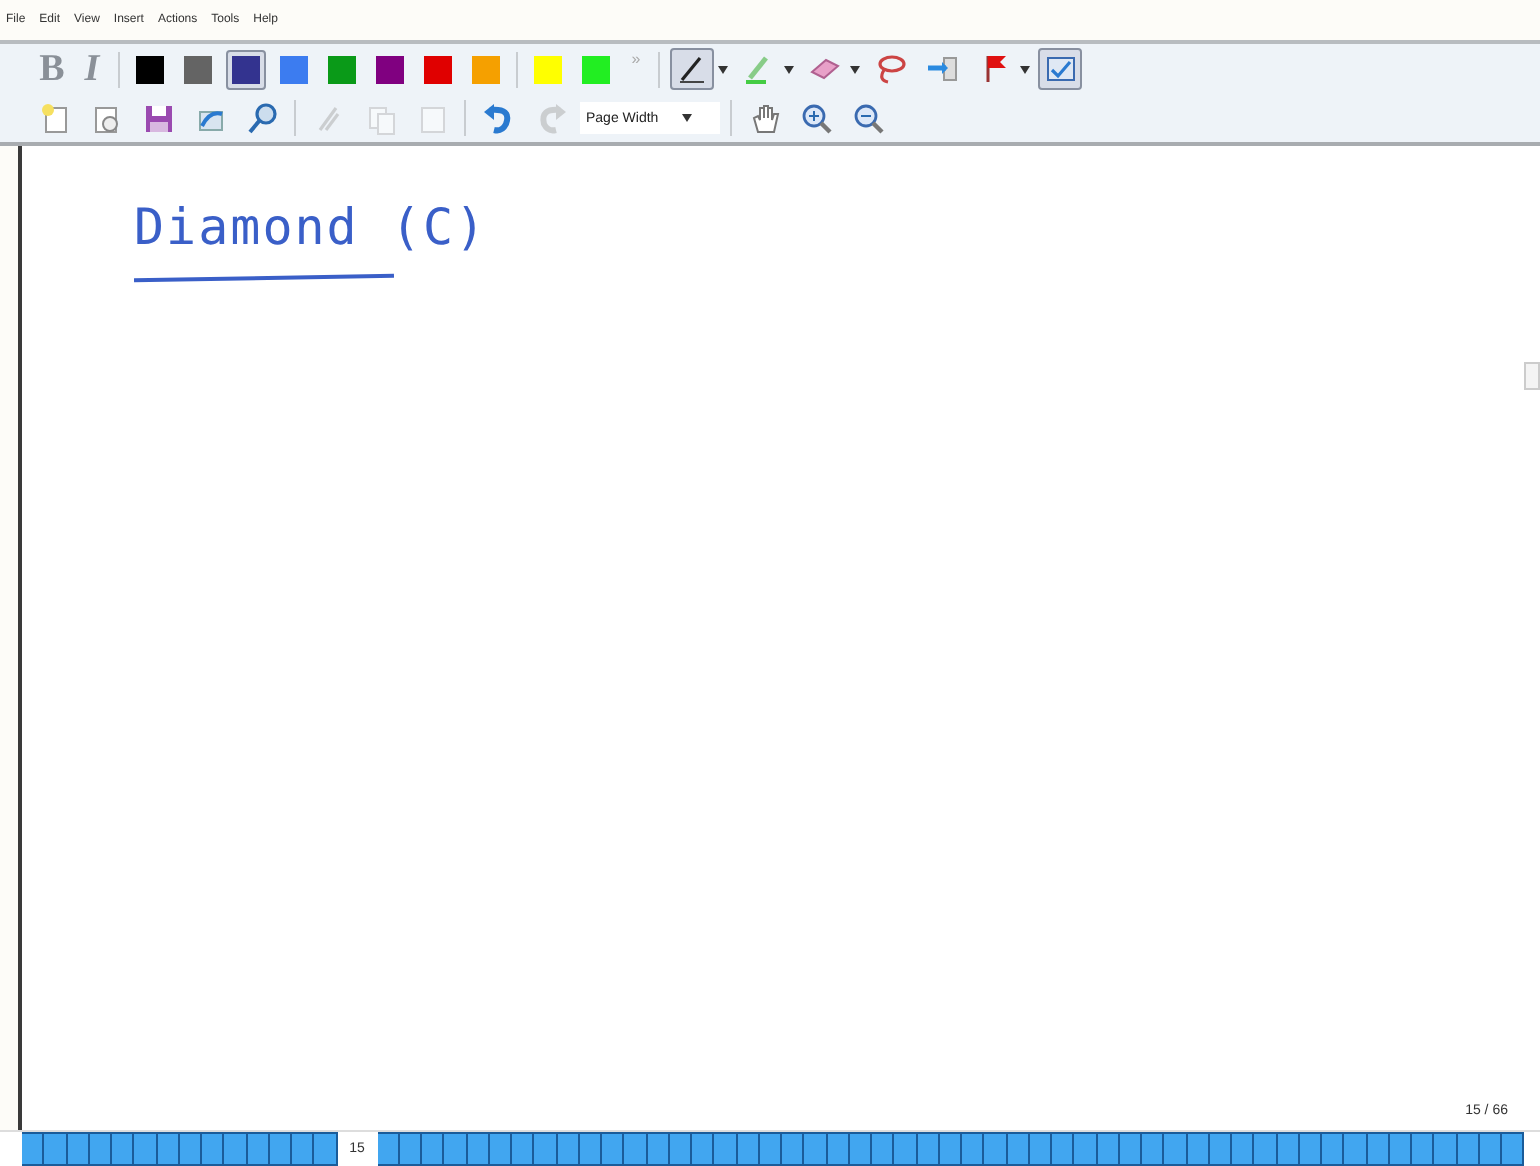 This screenshot has height=1166, width=1540. I want to click on scrollbar, so click(1532, 638).